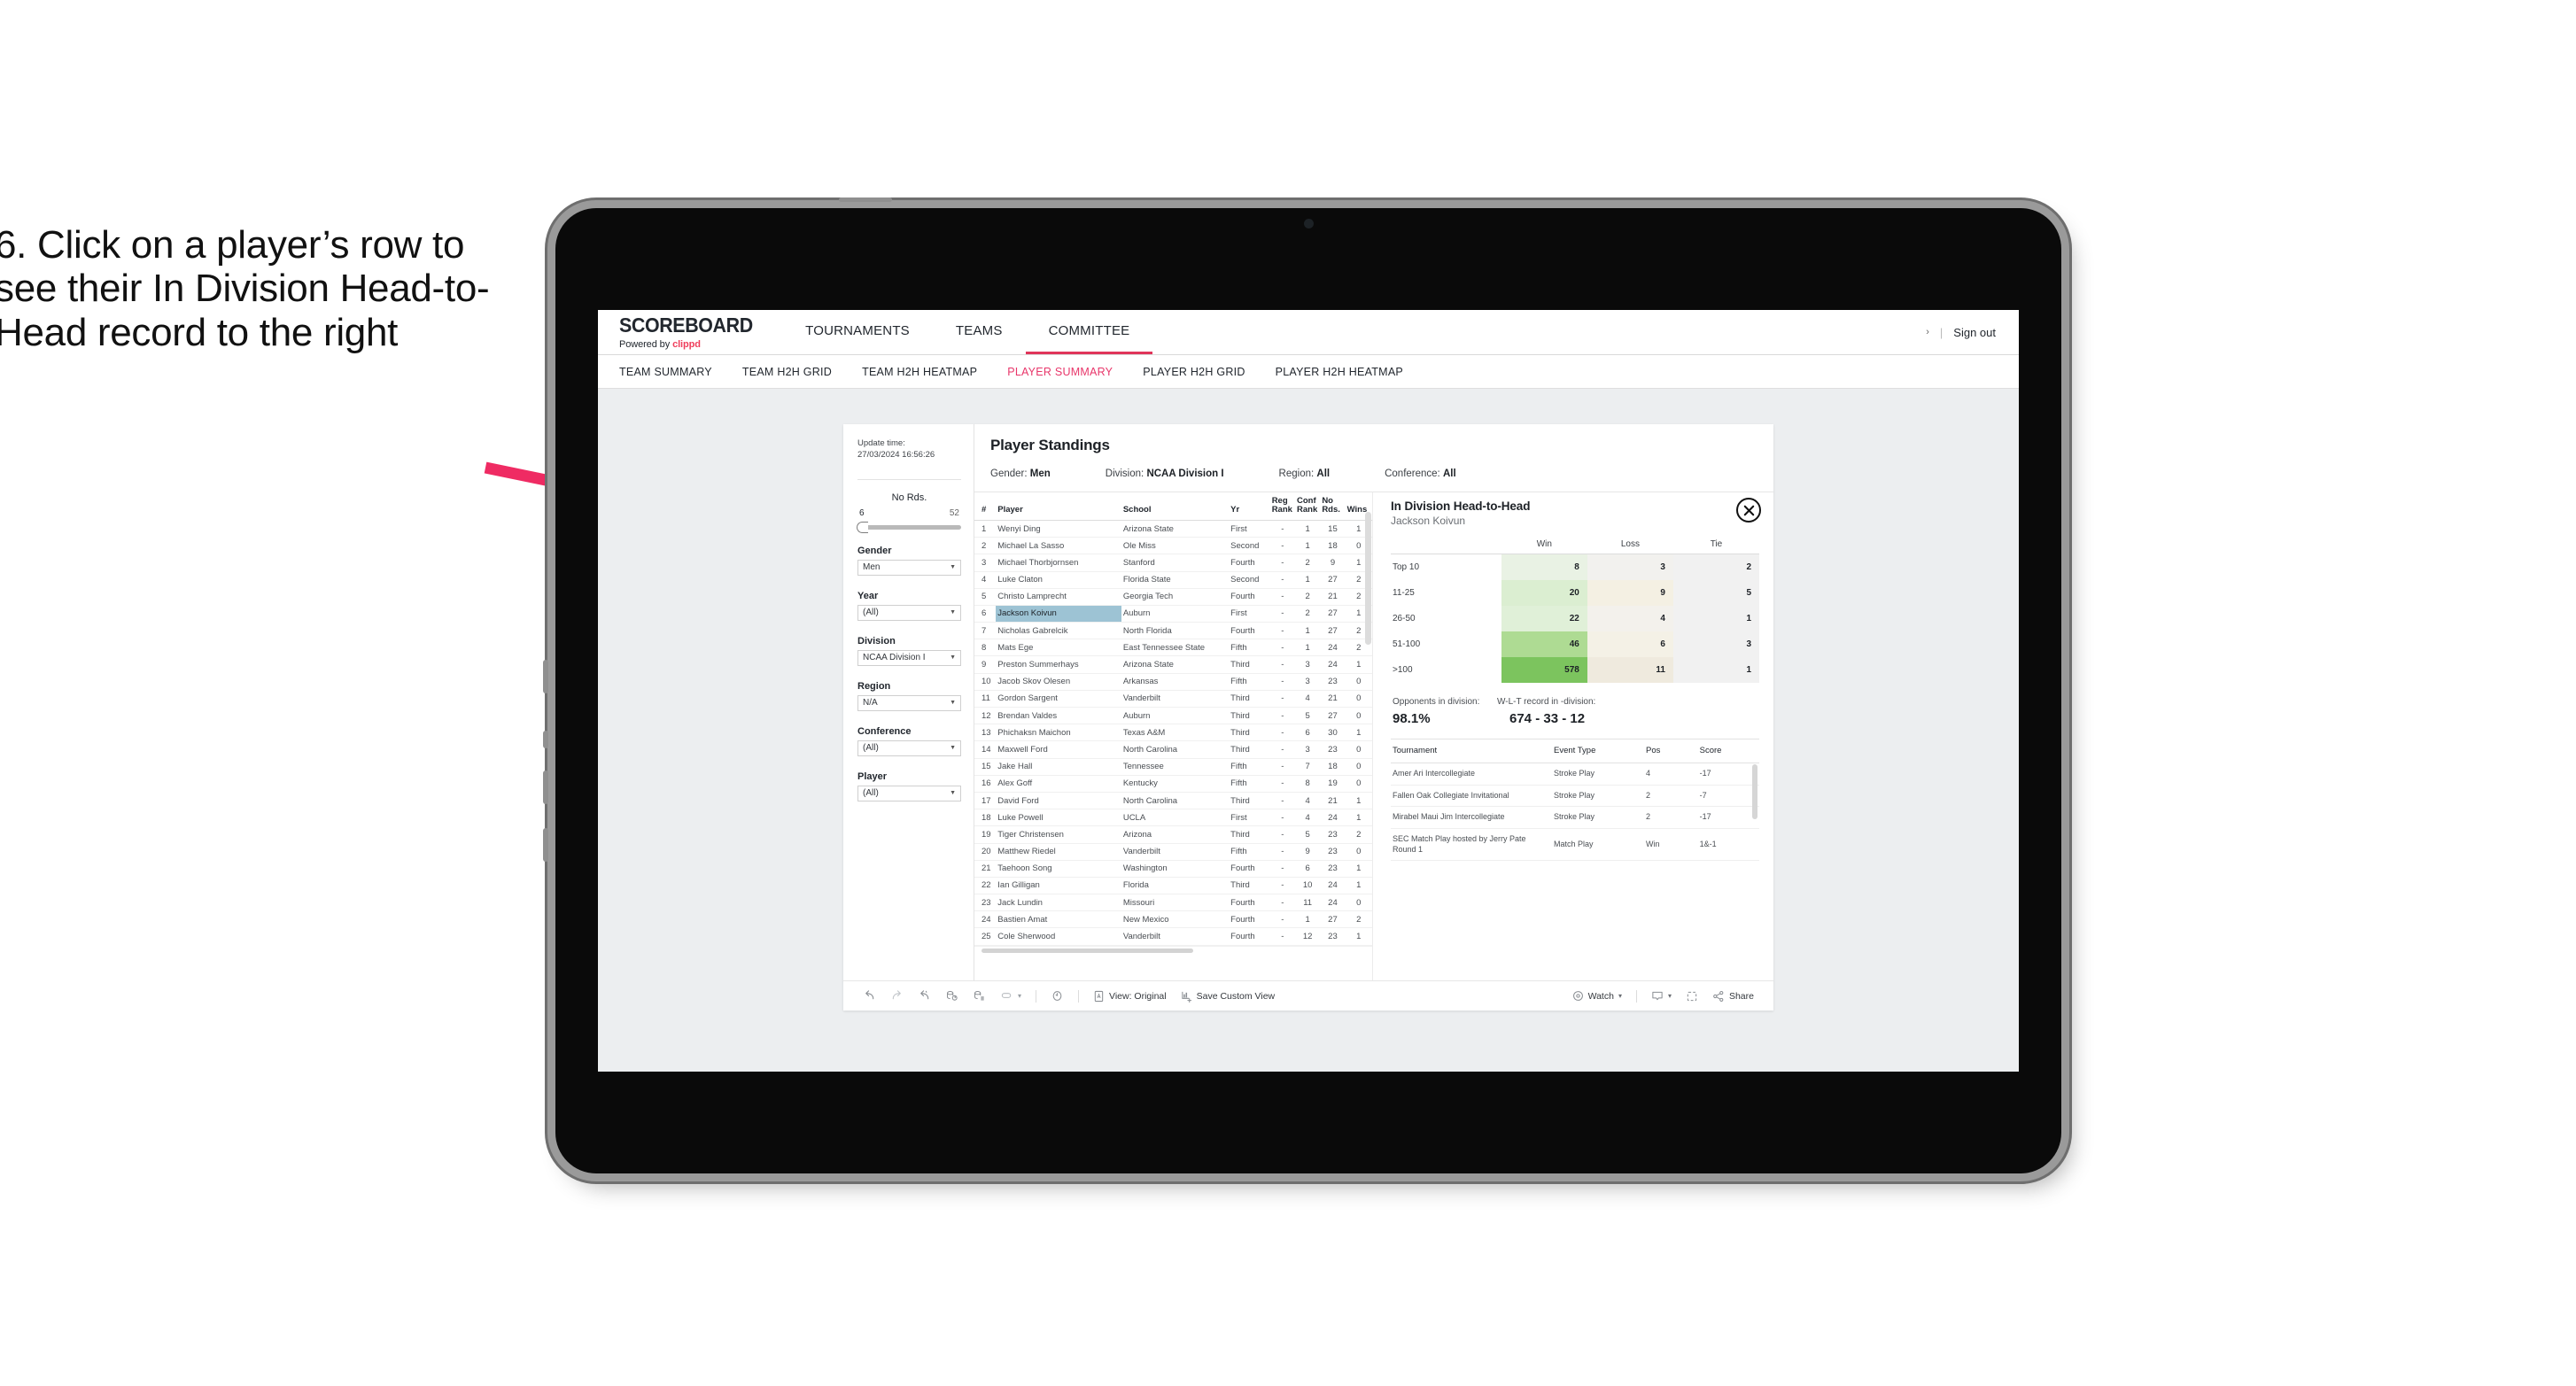 The image size is (2576, 1386). What do you see at coordinates (1173, 801) in the screenshot?
I see `table-row: 17 David Ford North Carolina Third -4 21 1` at bounding box center [1173, 801].